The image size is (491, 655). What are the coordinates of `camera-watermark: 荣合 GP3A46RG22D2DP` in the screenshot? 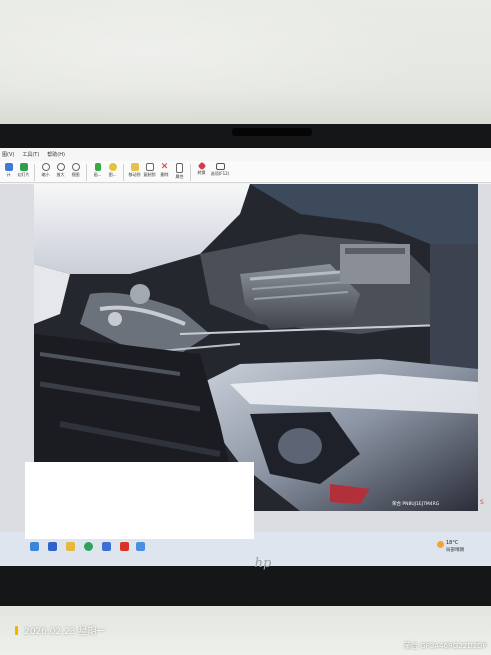 It's located at (445, 646).